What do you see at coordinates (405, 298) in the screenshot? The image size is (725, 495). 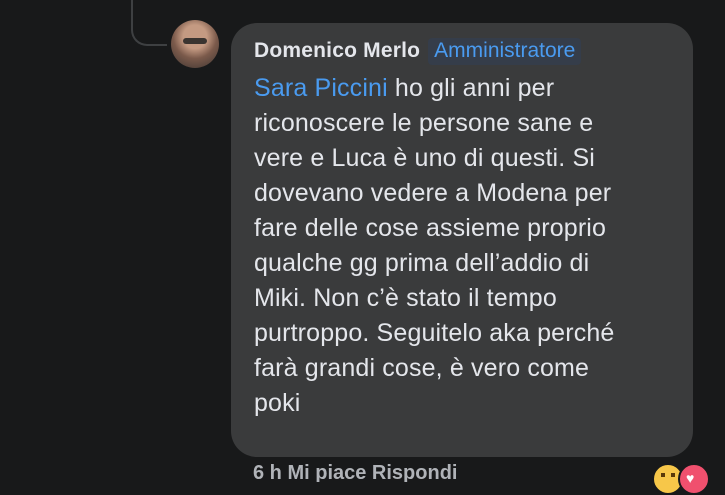 I see `comment-line: Miki. Non c’è stato il tempo` at bounding box center [405, 298].